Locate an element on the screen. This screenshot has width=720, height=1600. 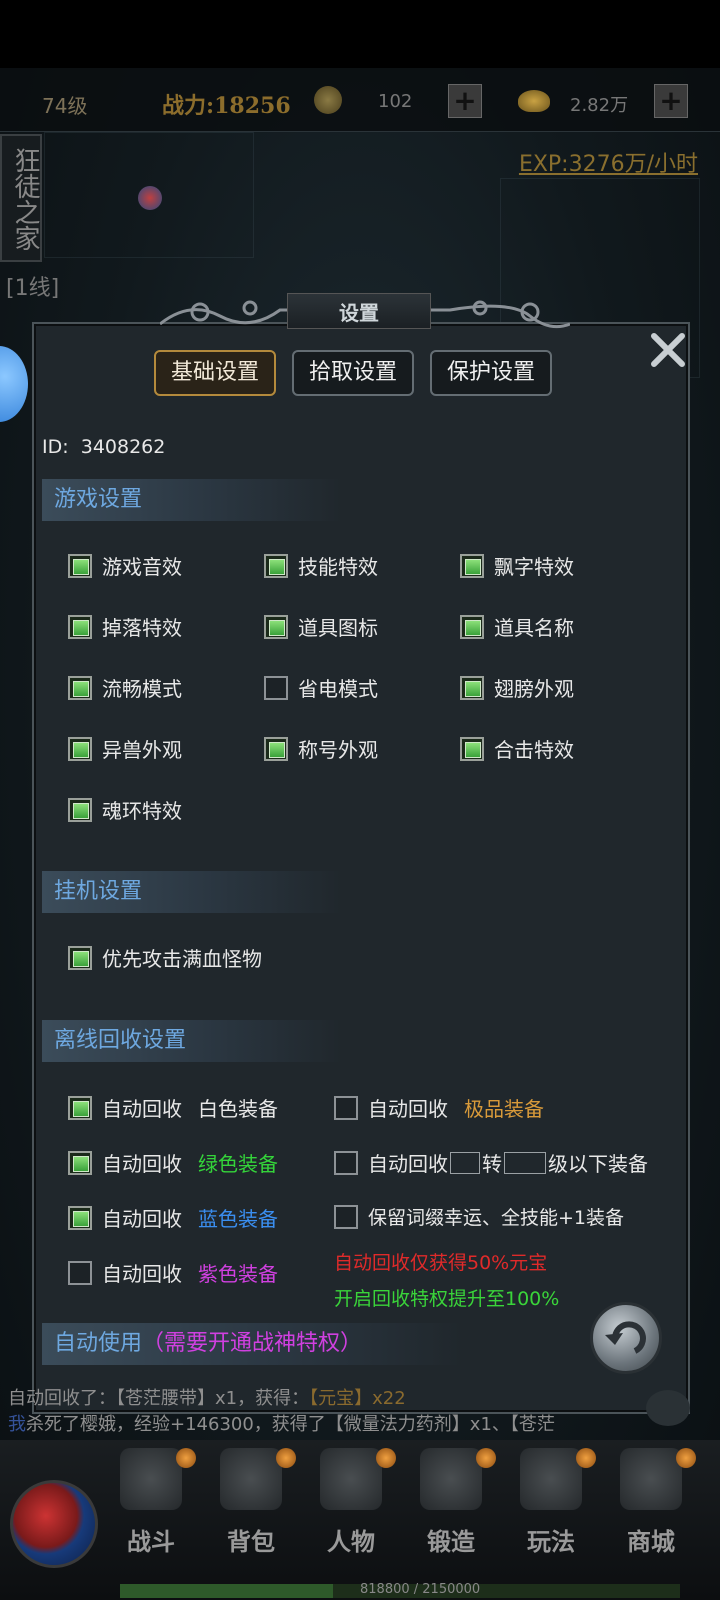
game-option-item: 魂环特效 is located at coordinates (125, 809).